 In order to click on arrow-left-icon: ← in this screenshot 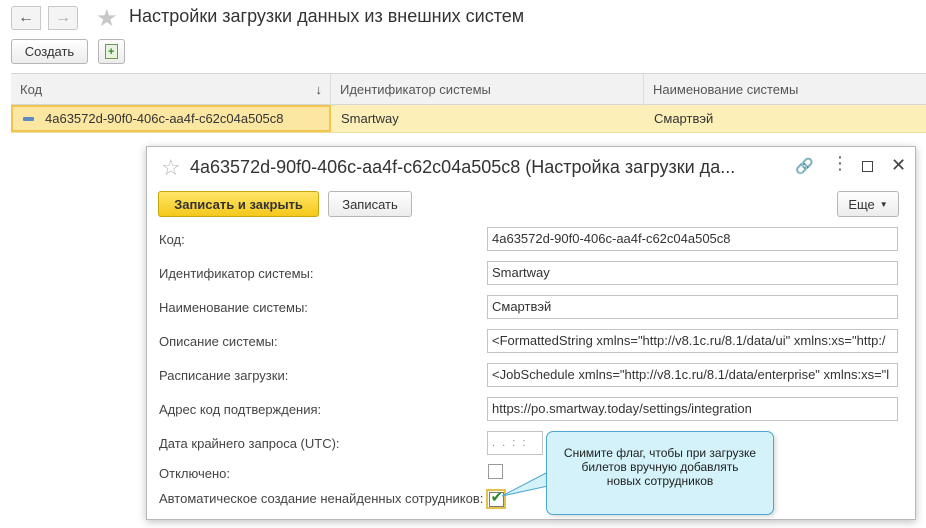, I will do `click(26, 17)`.